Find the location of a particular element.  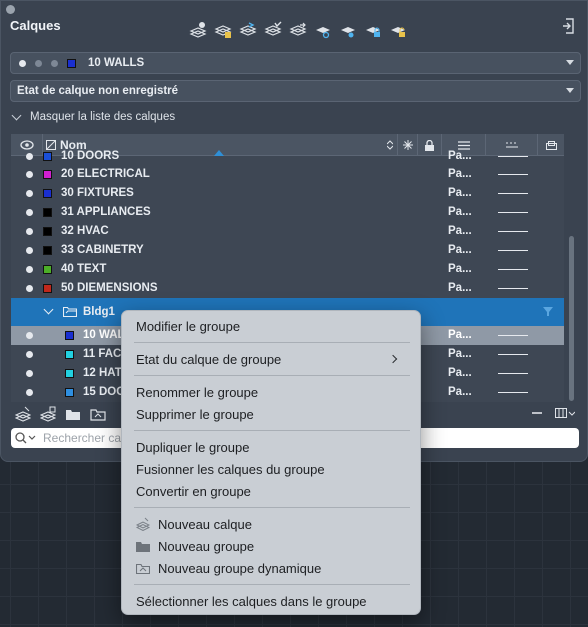

layer-isolate-icon is located at coordinates (323, 30).